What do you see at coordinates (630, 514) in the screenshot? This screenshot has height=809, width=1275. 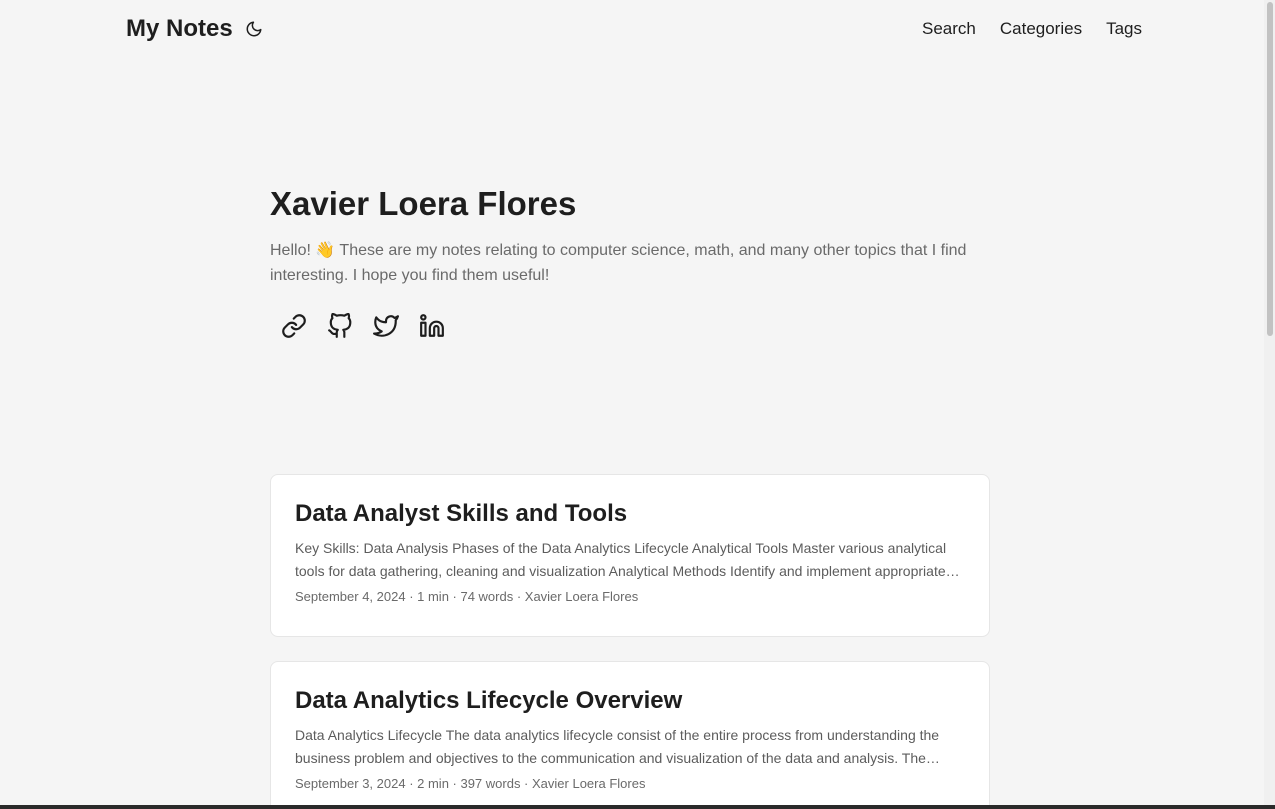 I see `post-title: Data Analyst Skills and Tools` at bounding box center [630, 514].